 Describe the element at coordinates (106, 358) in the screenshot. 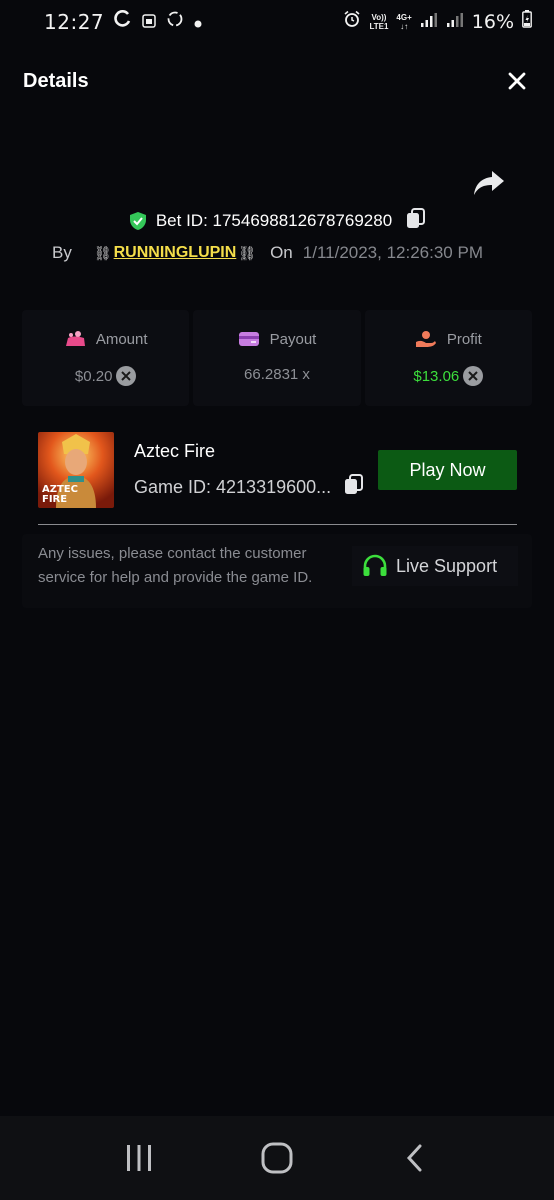

I see `amount-stat: Amount $0.20` at that location.